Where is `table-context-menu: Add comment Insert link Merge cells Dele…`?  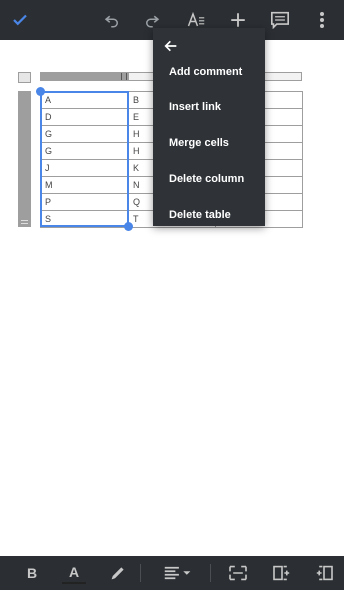 table-context-menu: Add comment Insert link Merge cells Dele… is located at coordinates (209, 127).